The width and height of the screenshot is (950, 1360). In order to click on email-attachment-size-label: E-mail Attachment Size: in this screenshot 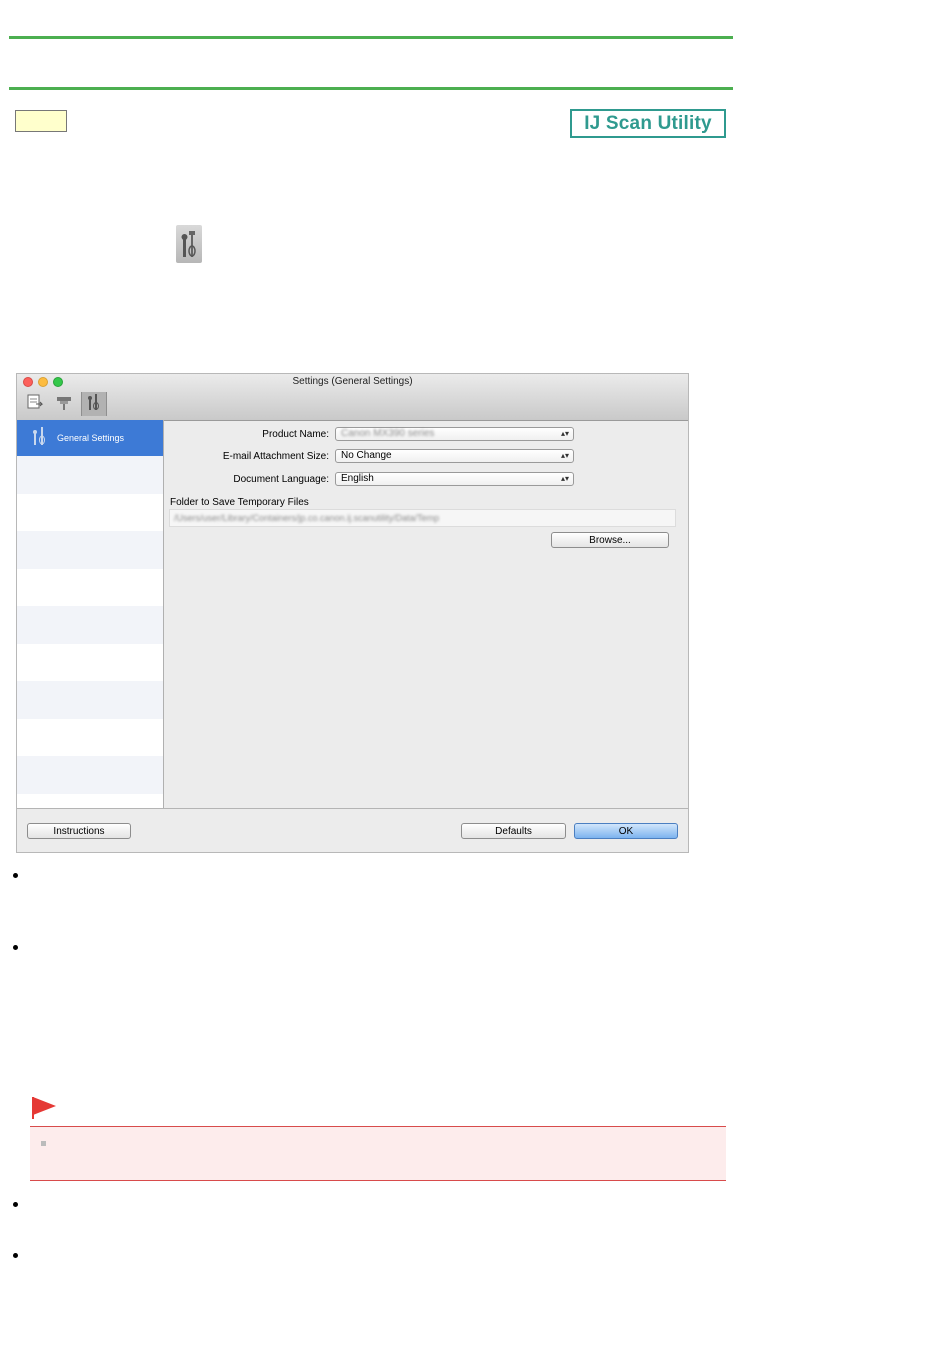, I will do `click(275, 456)`.